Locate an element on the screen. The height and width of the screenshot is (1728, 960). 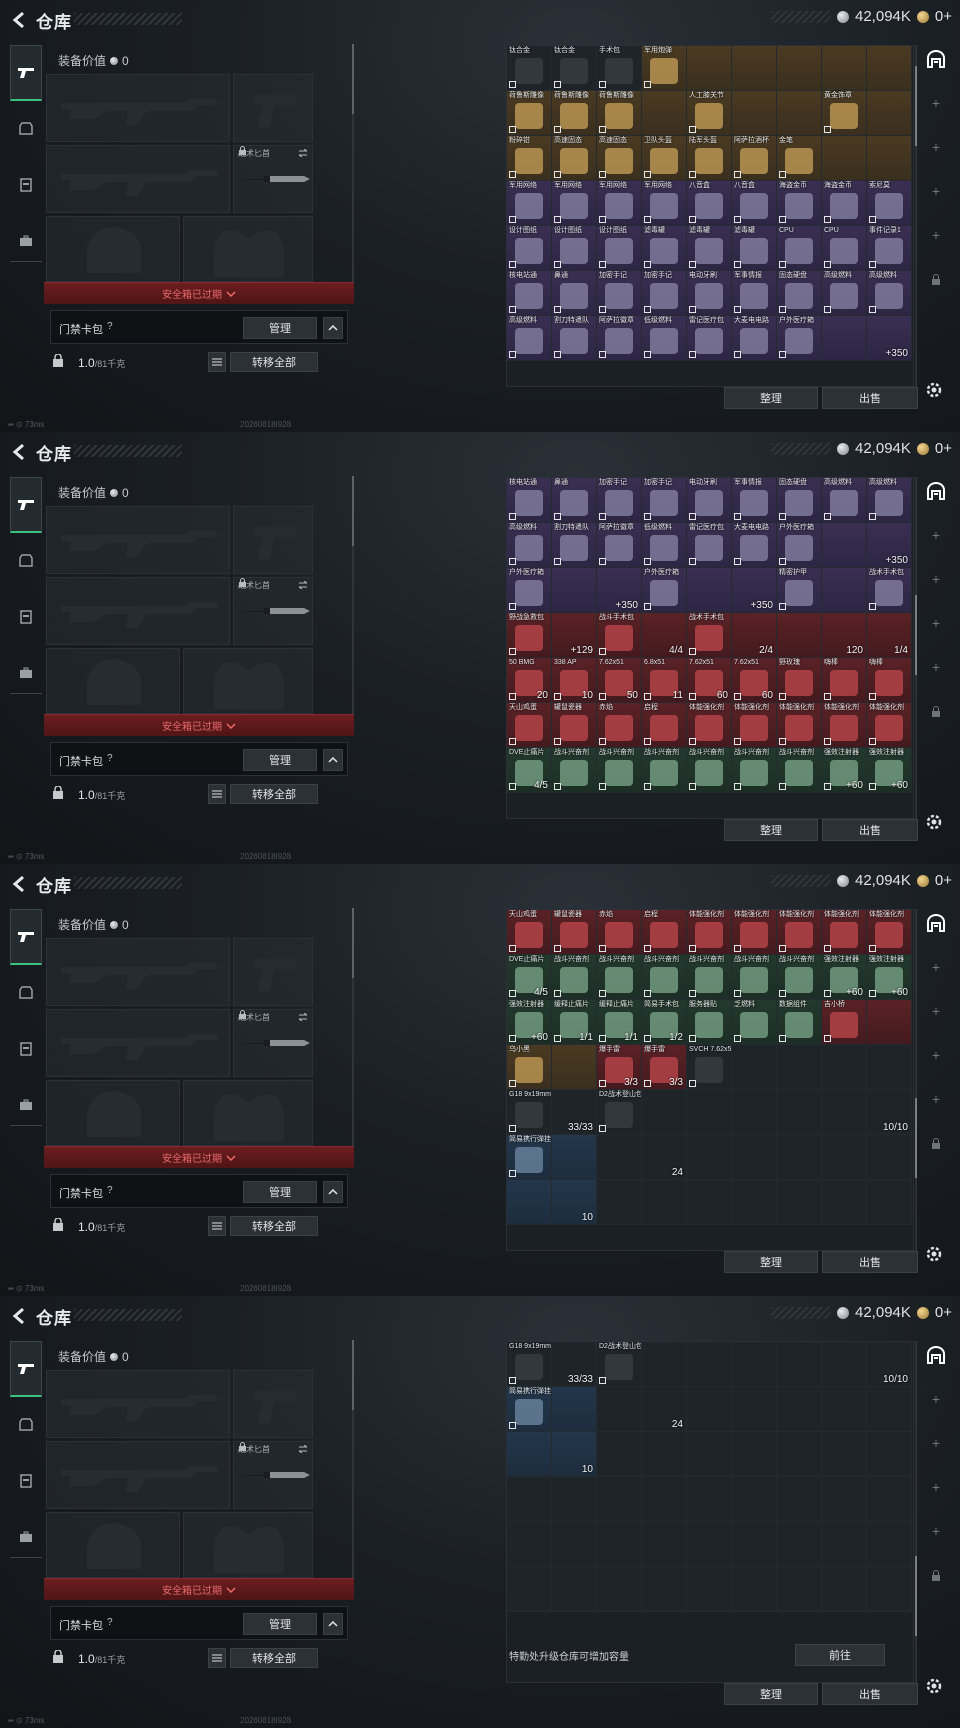
stash-item-cell: G18 9x19mm is located at coordinates (529, 1364).